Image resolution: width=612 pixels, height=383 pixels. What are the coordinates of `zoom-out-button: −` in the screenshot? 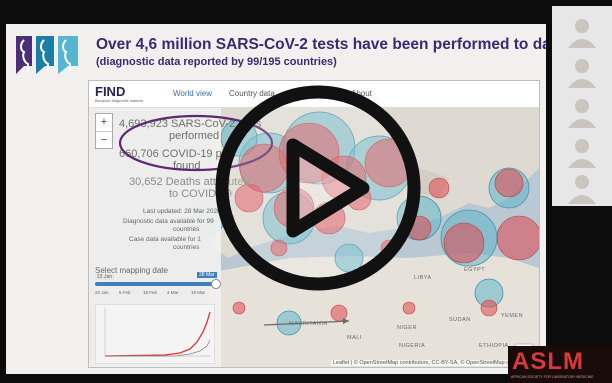 It's located at (104, 140).